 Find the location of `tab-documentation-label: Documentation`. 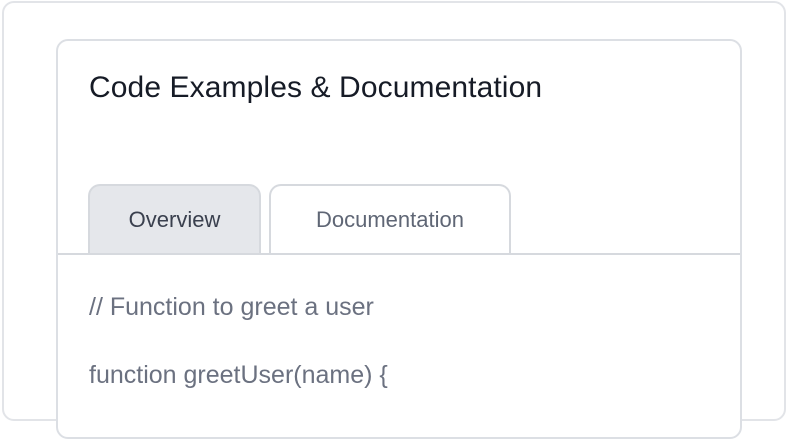

tab-documentation-label: Documentation is located at coordinates (390, 219).